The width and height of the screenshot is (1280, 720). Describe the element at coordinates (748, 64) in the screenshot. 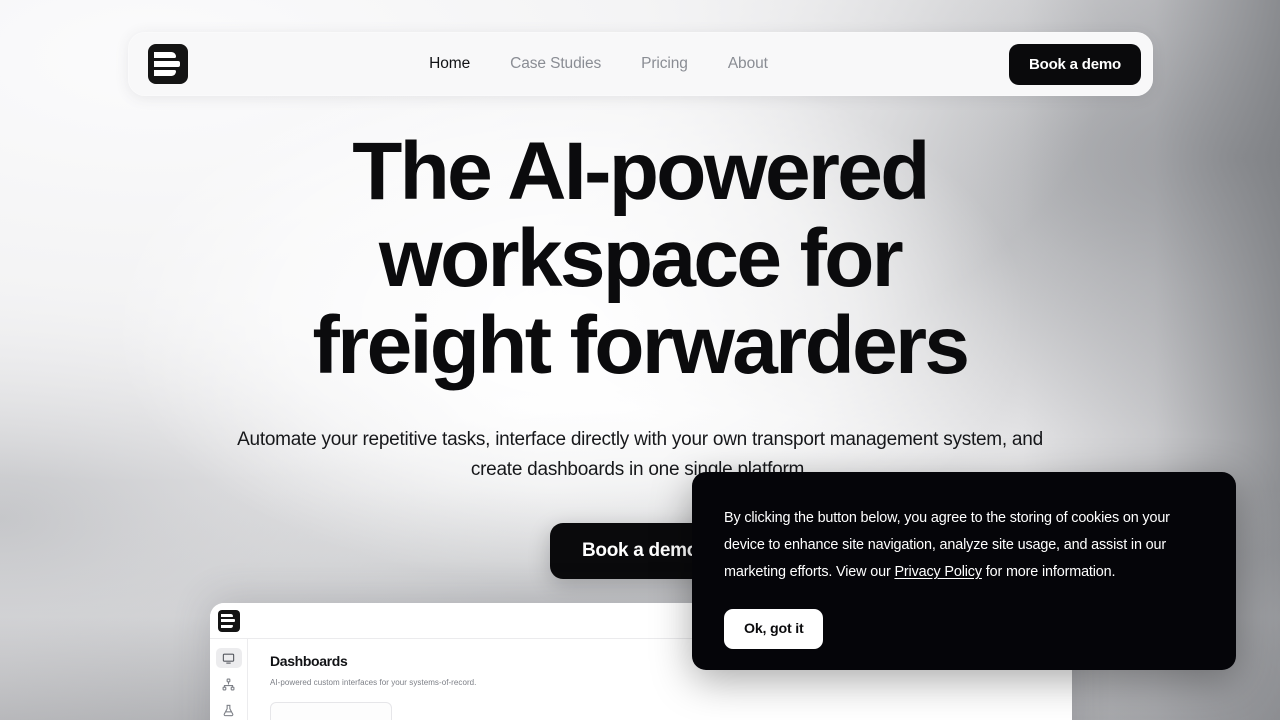

I see `nav-link-about: About` at that location.